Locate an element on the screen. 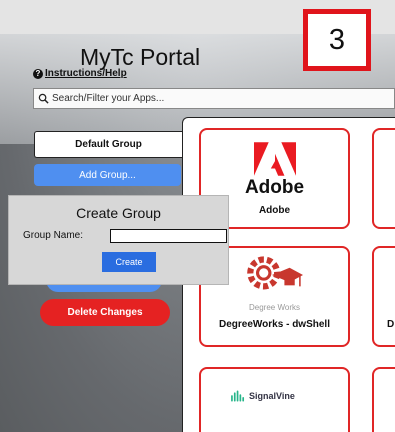 Image resolution: width=395 pixels, height=432 pixels. app-card-partial-2: D is located at coordinates (383, 296).